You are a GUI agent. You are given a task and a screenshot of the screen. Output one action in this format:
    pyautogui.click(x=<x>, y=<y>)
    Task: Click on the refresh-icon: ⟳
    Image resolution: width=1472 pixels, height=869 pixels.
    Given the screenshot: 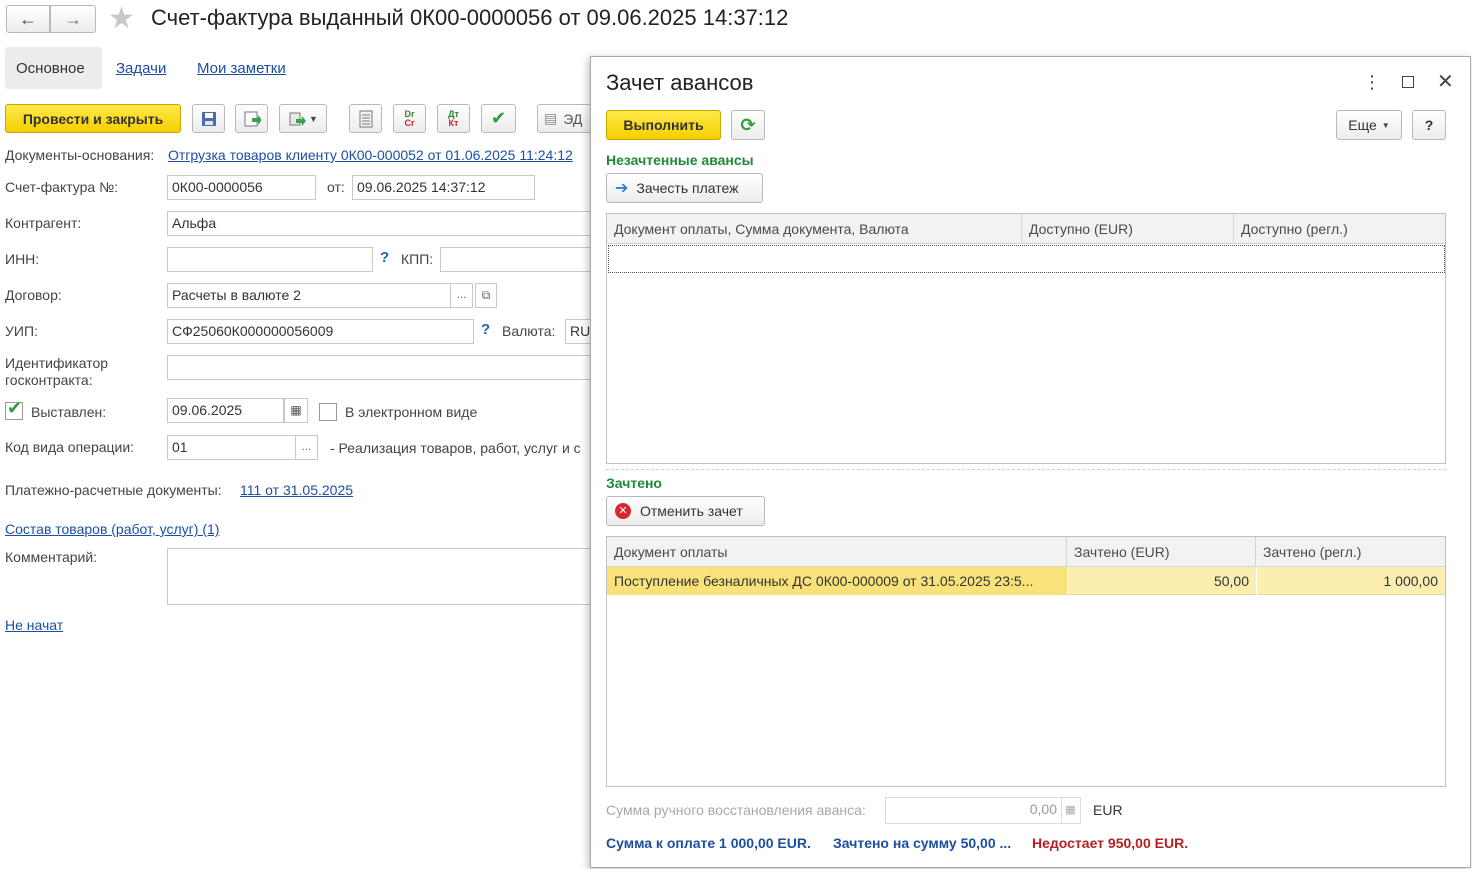 What is the action you would take?
    pyautogui.click(x=748, y=124)
    